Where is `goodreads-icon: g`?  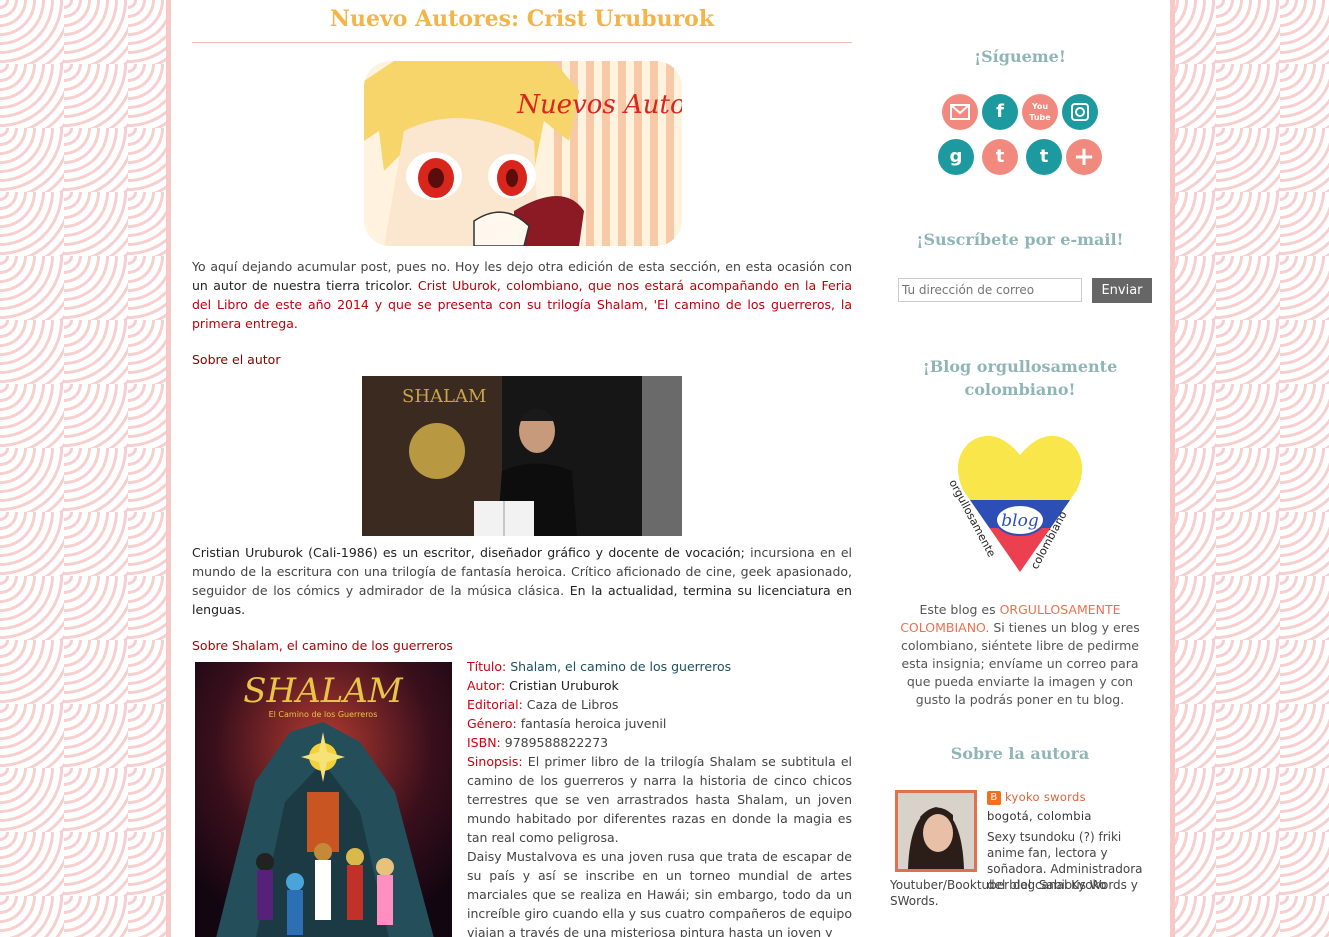 goodreads-icon: g is located at coordinates (956, 157).